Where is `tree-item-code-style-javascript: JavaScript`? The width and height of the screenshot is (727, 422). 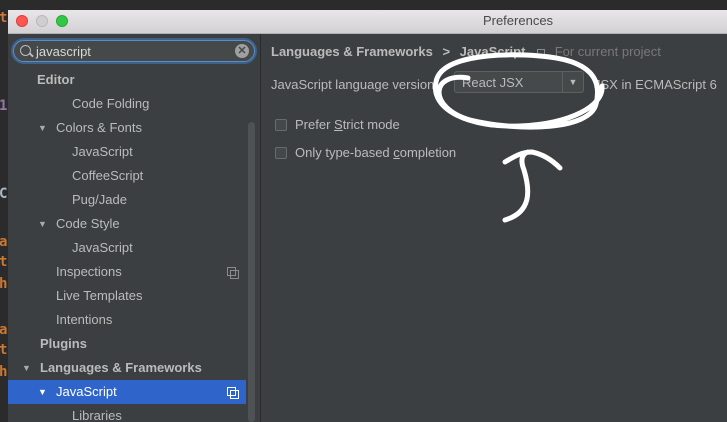
tree-item-code-style-javascript: JavaScript is located at coordinates (127, 248).